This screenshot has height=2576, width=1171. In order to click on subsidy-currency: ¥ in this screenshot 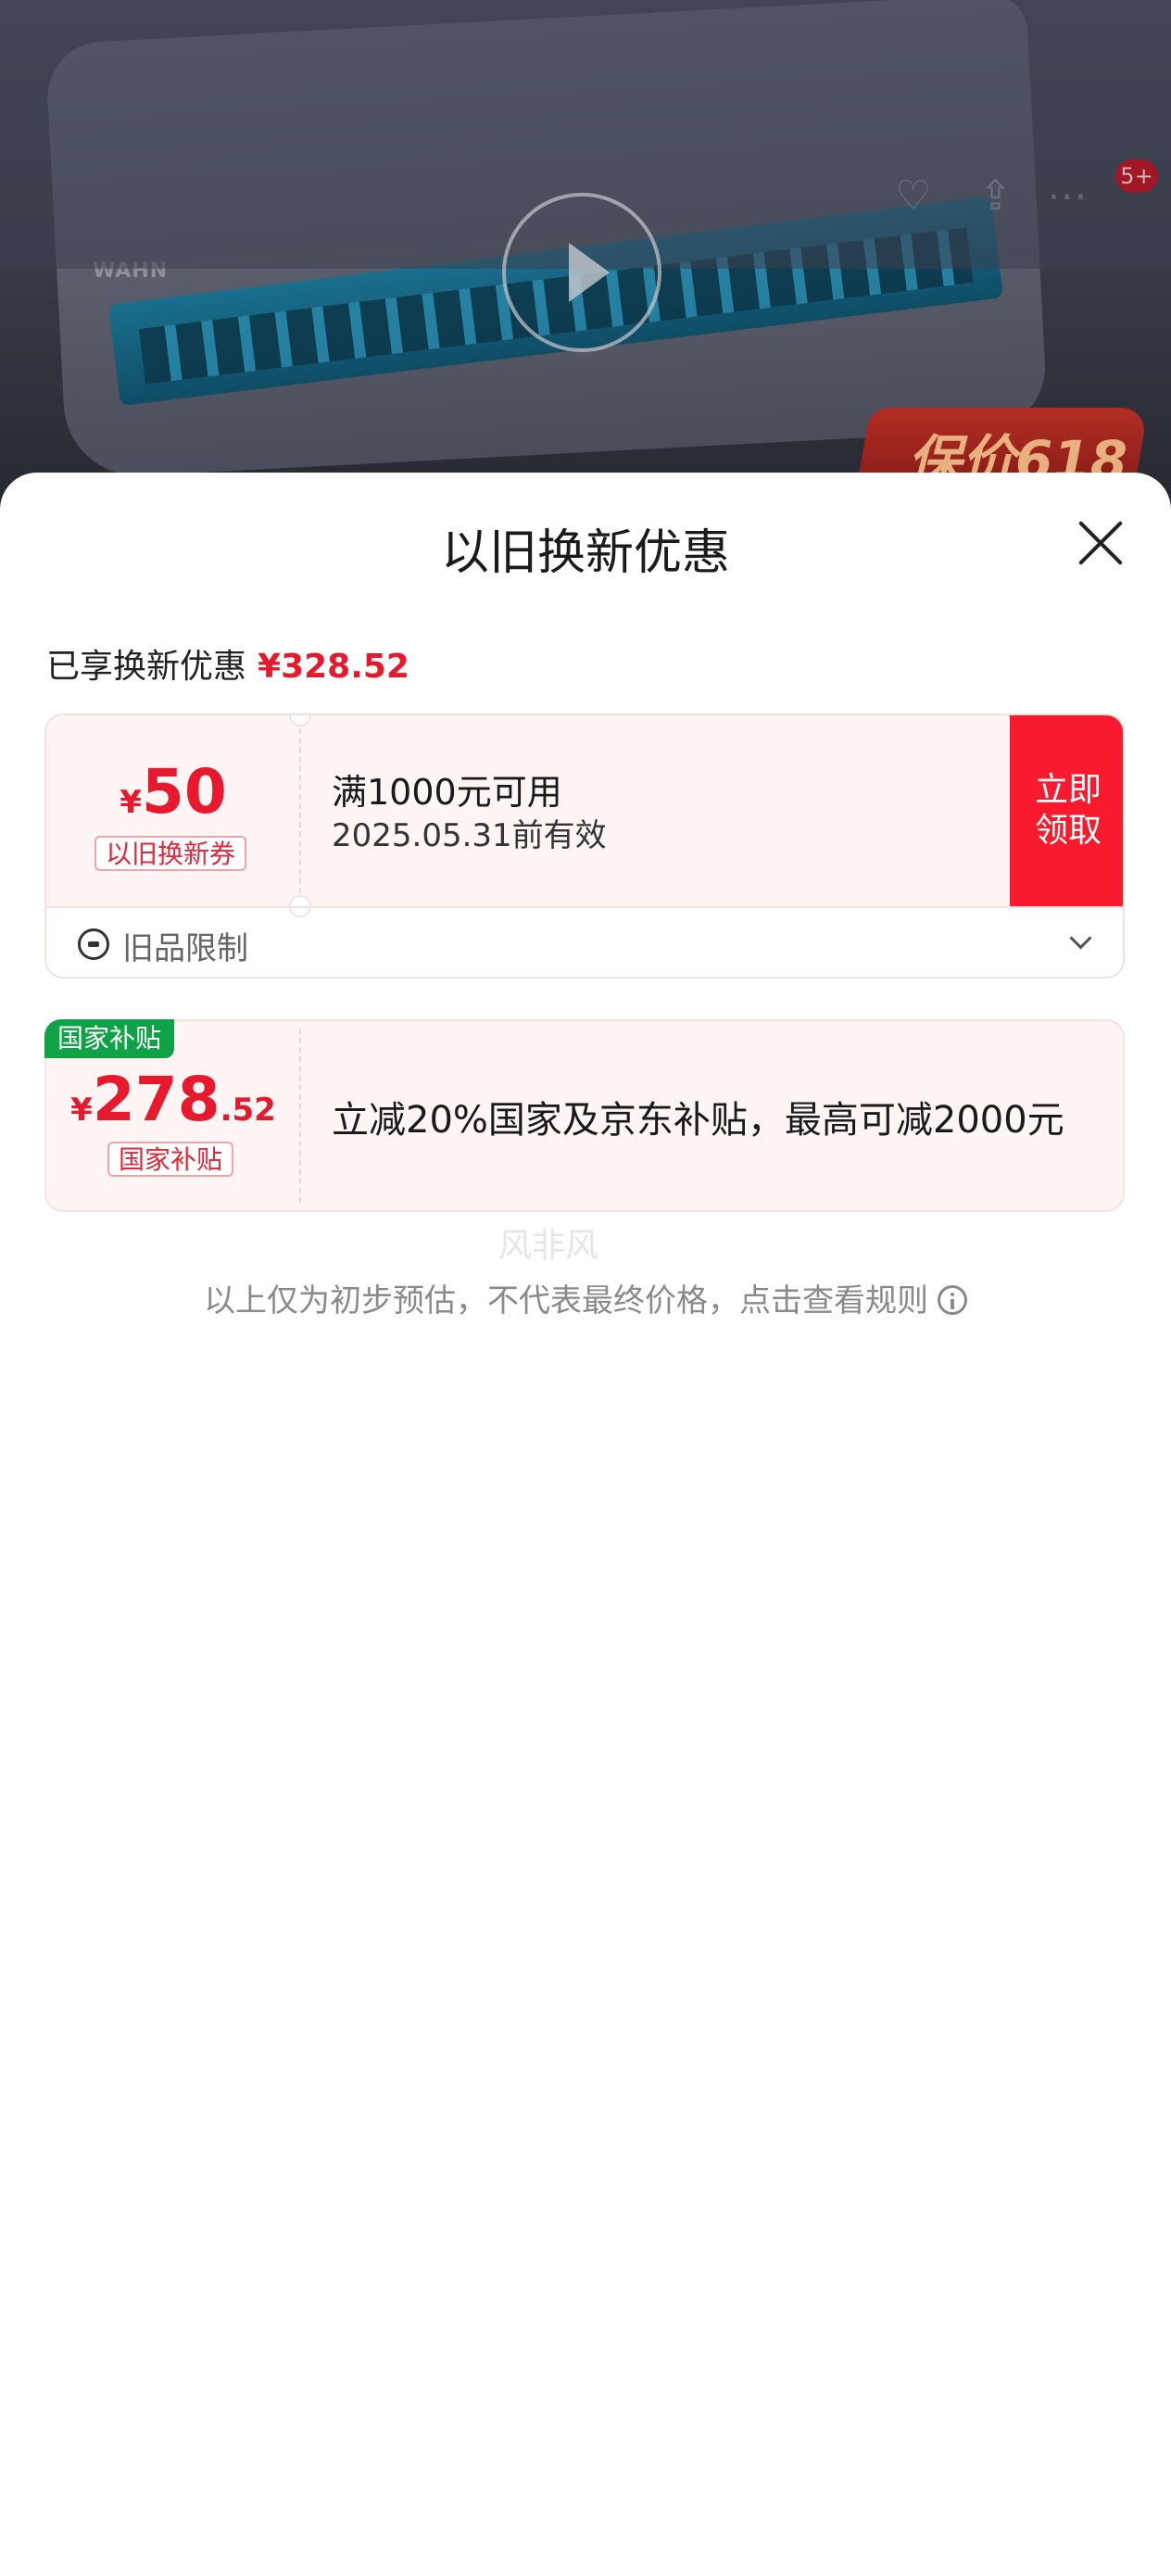, I will do `click(82, 1110)`.